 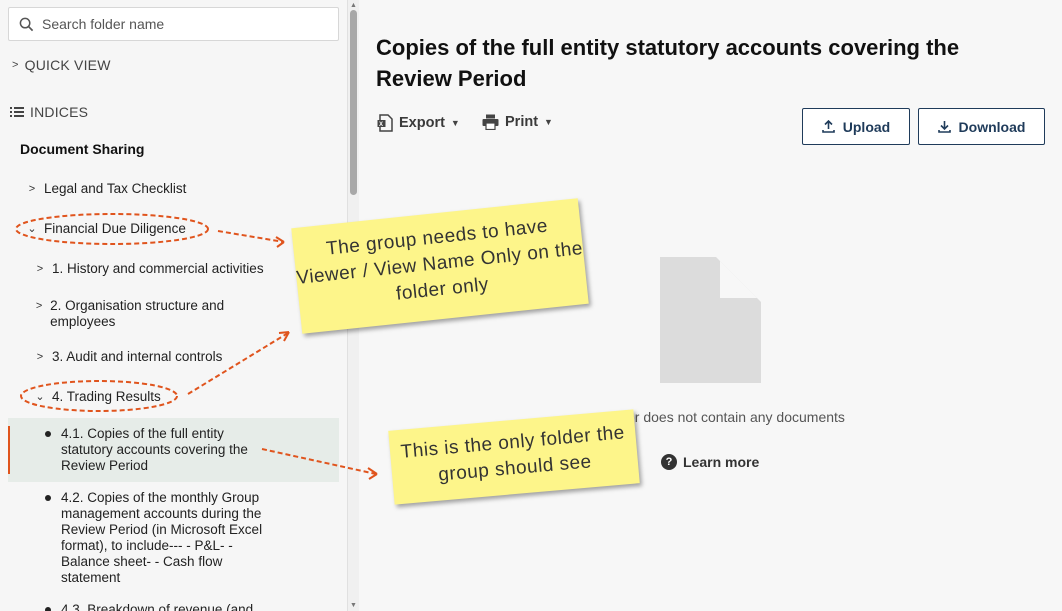 I want to click on tree-item-audit: > 3. Audit and internal controls, so click(x=128, y=357).